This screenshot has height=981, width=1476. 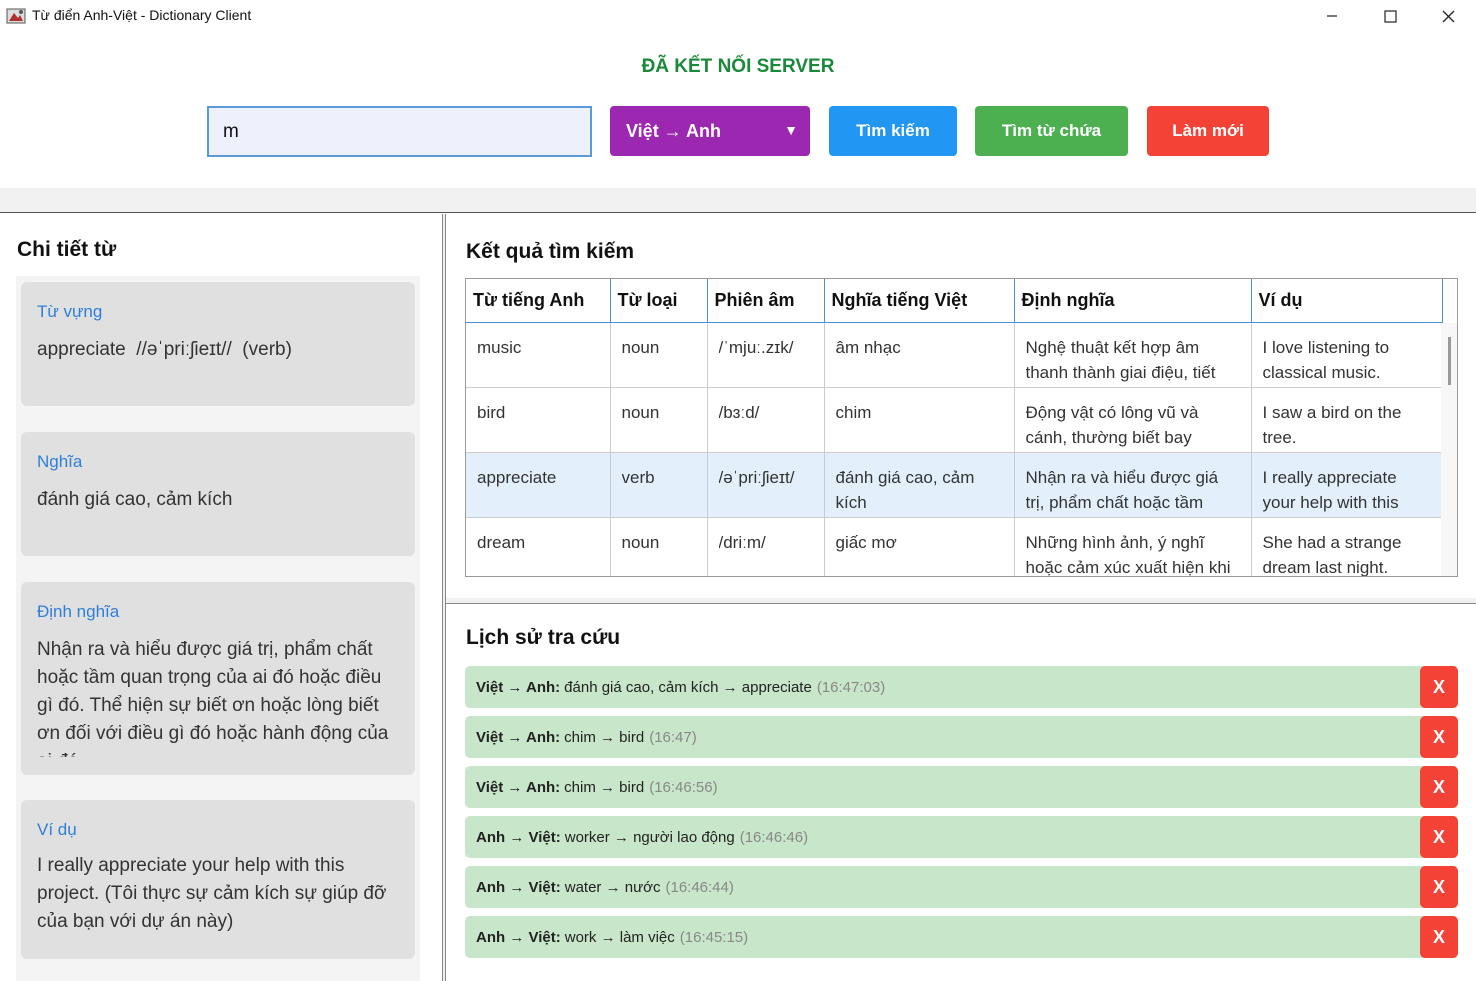 I want to click on column-header: Ví dụ, so click(x=1347, y=301).